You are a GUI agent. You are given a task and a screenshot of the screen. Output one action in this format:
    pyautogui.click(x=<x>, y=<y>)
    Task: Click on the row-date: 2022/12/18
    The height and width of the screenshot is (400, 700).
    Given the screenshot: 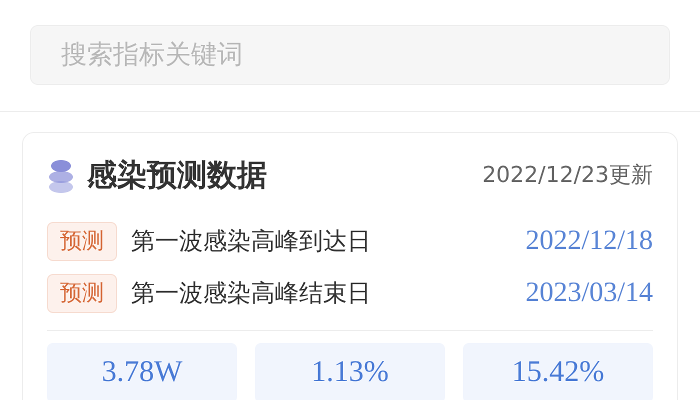 What is the action you would take?
    pyautogui.click(x=589, y=241)
    